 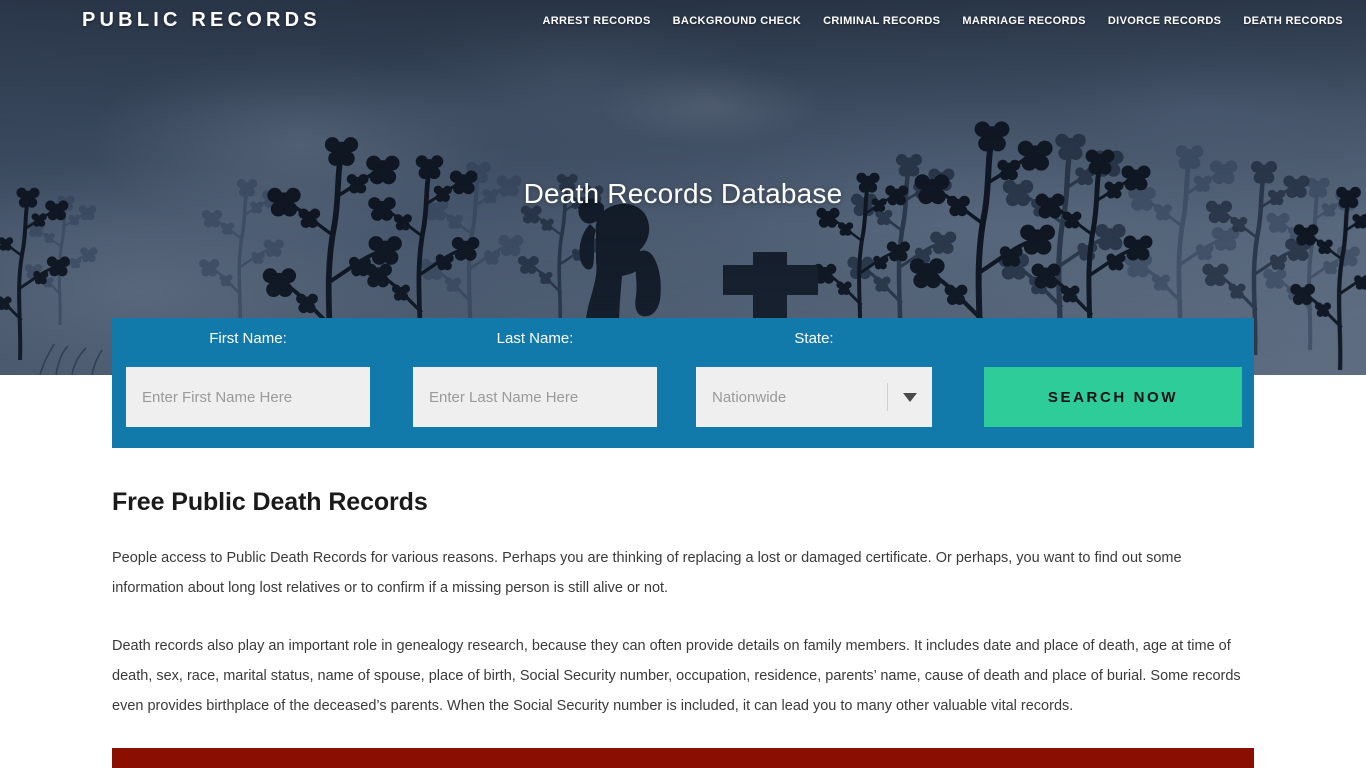 I want to click on brand-logo: PUBLIC RECORDS, so click(x=201, y=20).